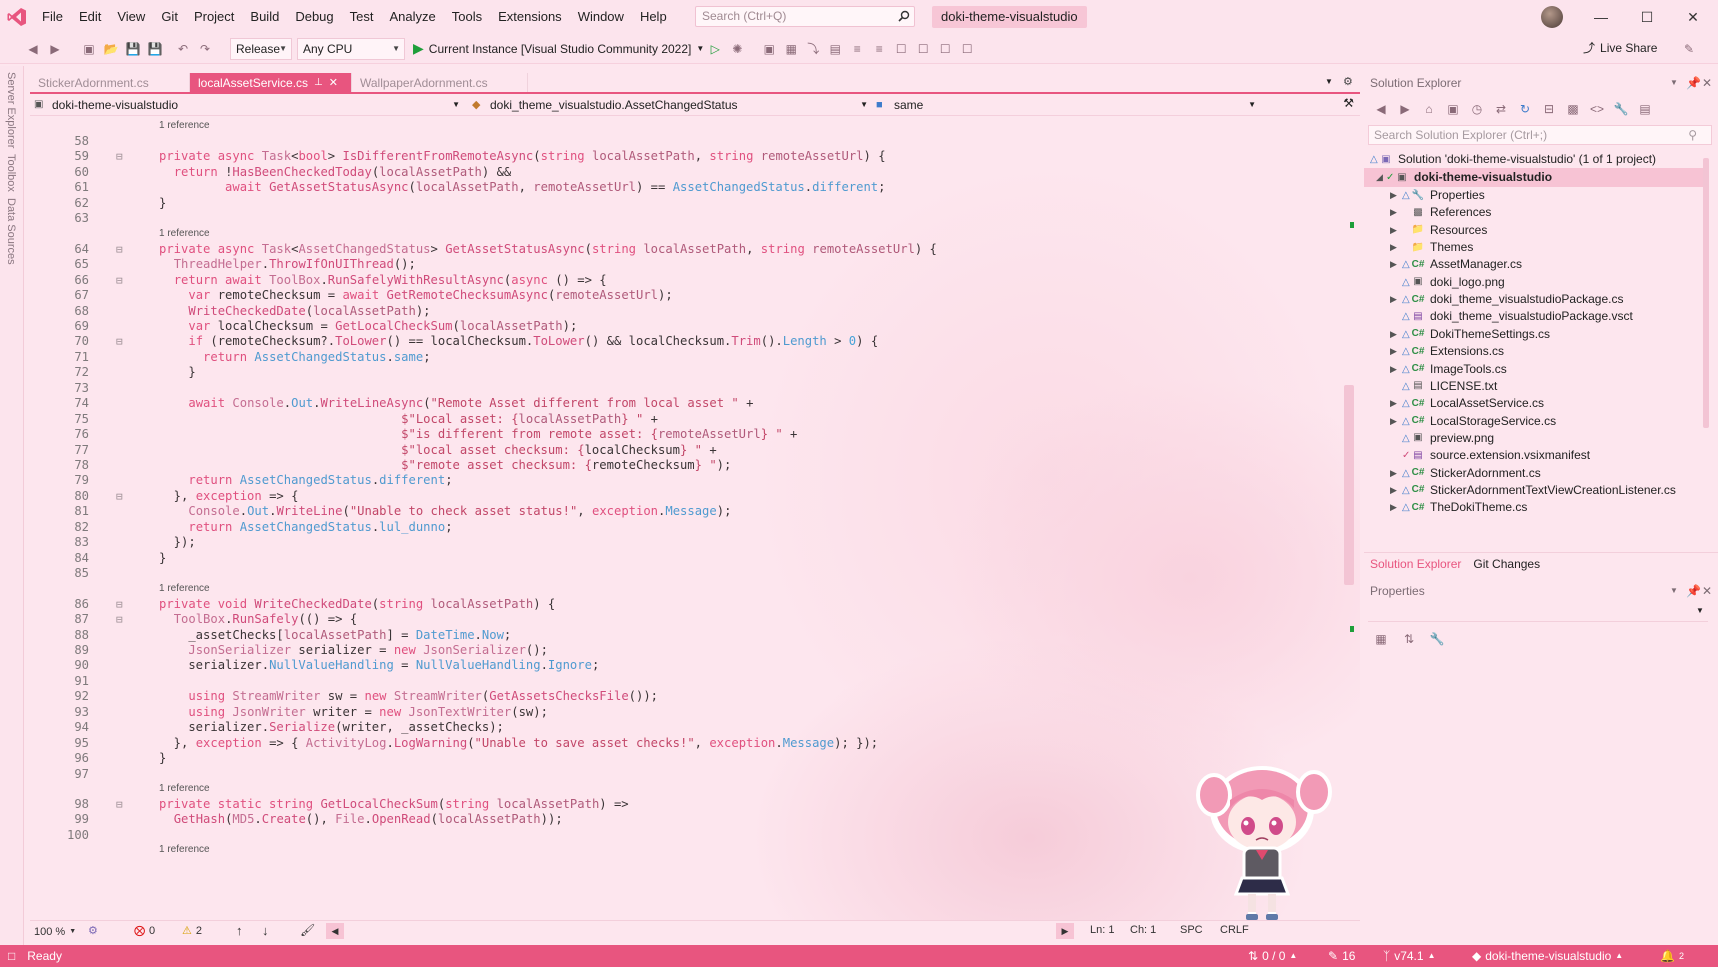  Describe the element at coordinates (1329, 81) in the screenshot. I see `tab-list-chevron-icon: ▼` at that location.